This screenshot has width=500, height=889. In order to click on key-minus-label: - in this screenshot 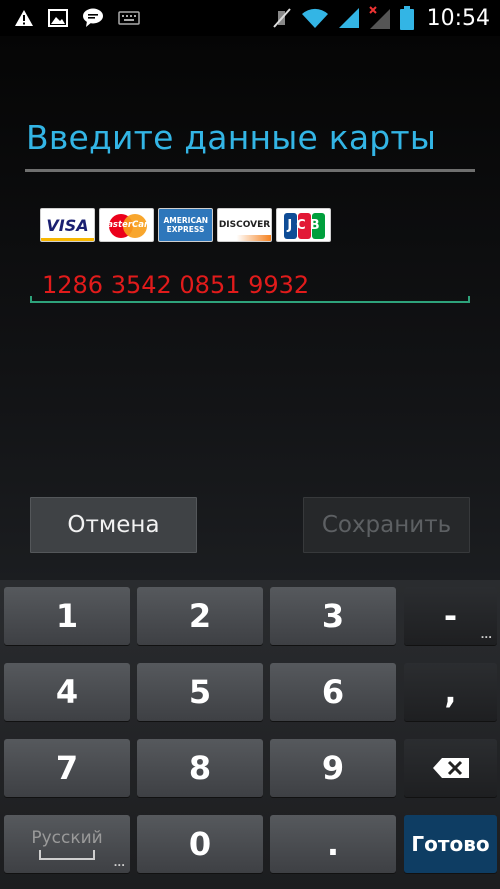, I will do `click(450, 616)`.